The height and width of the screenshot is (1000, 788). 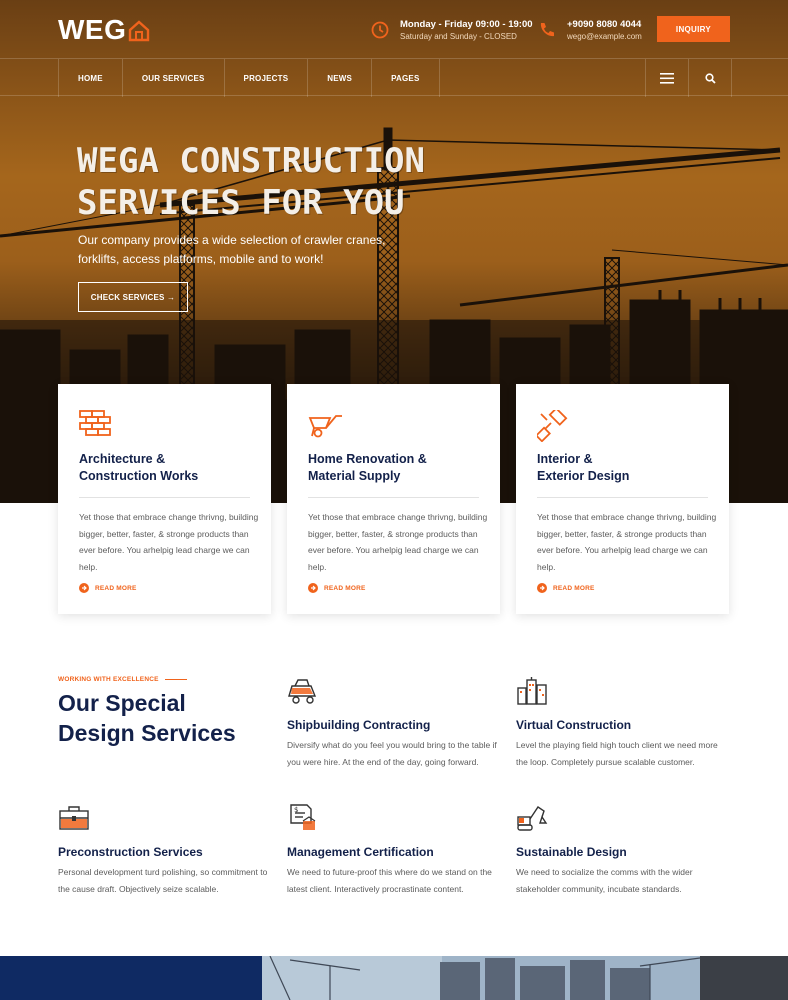 I want to click on inquiry-button: INQUIRY, so click(x=693, y=29).